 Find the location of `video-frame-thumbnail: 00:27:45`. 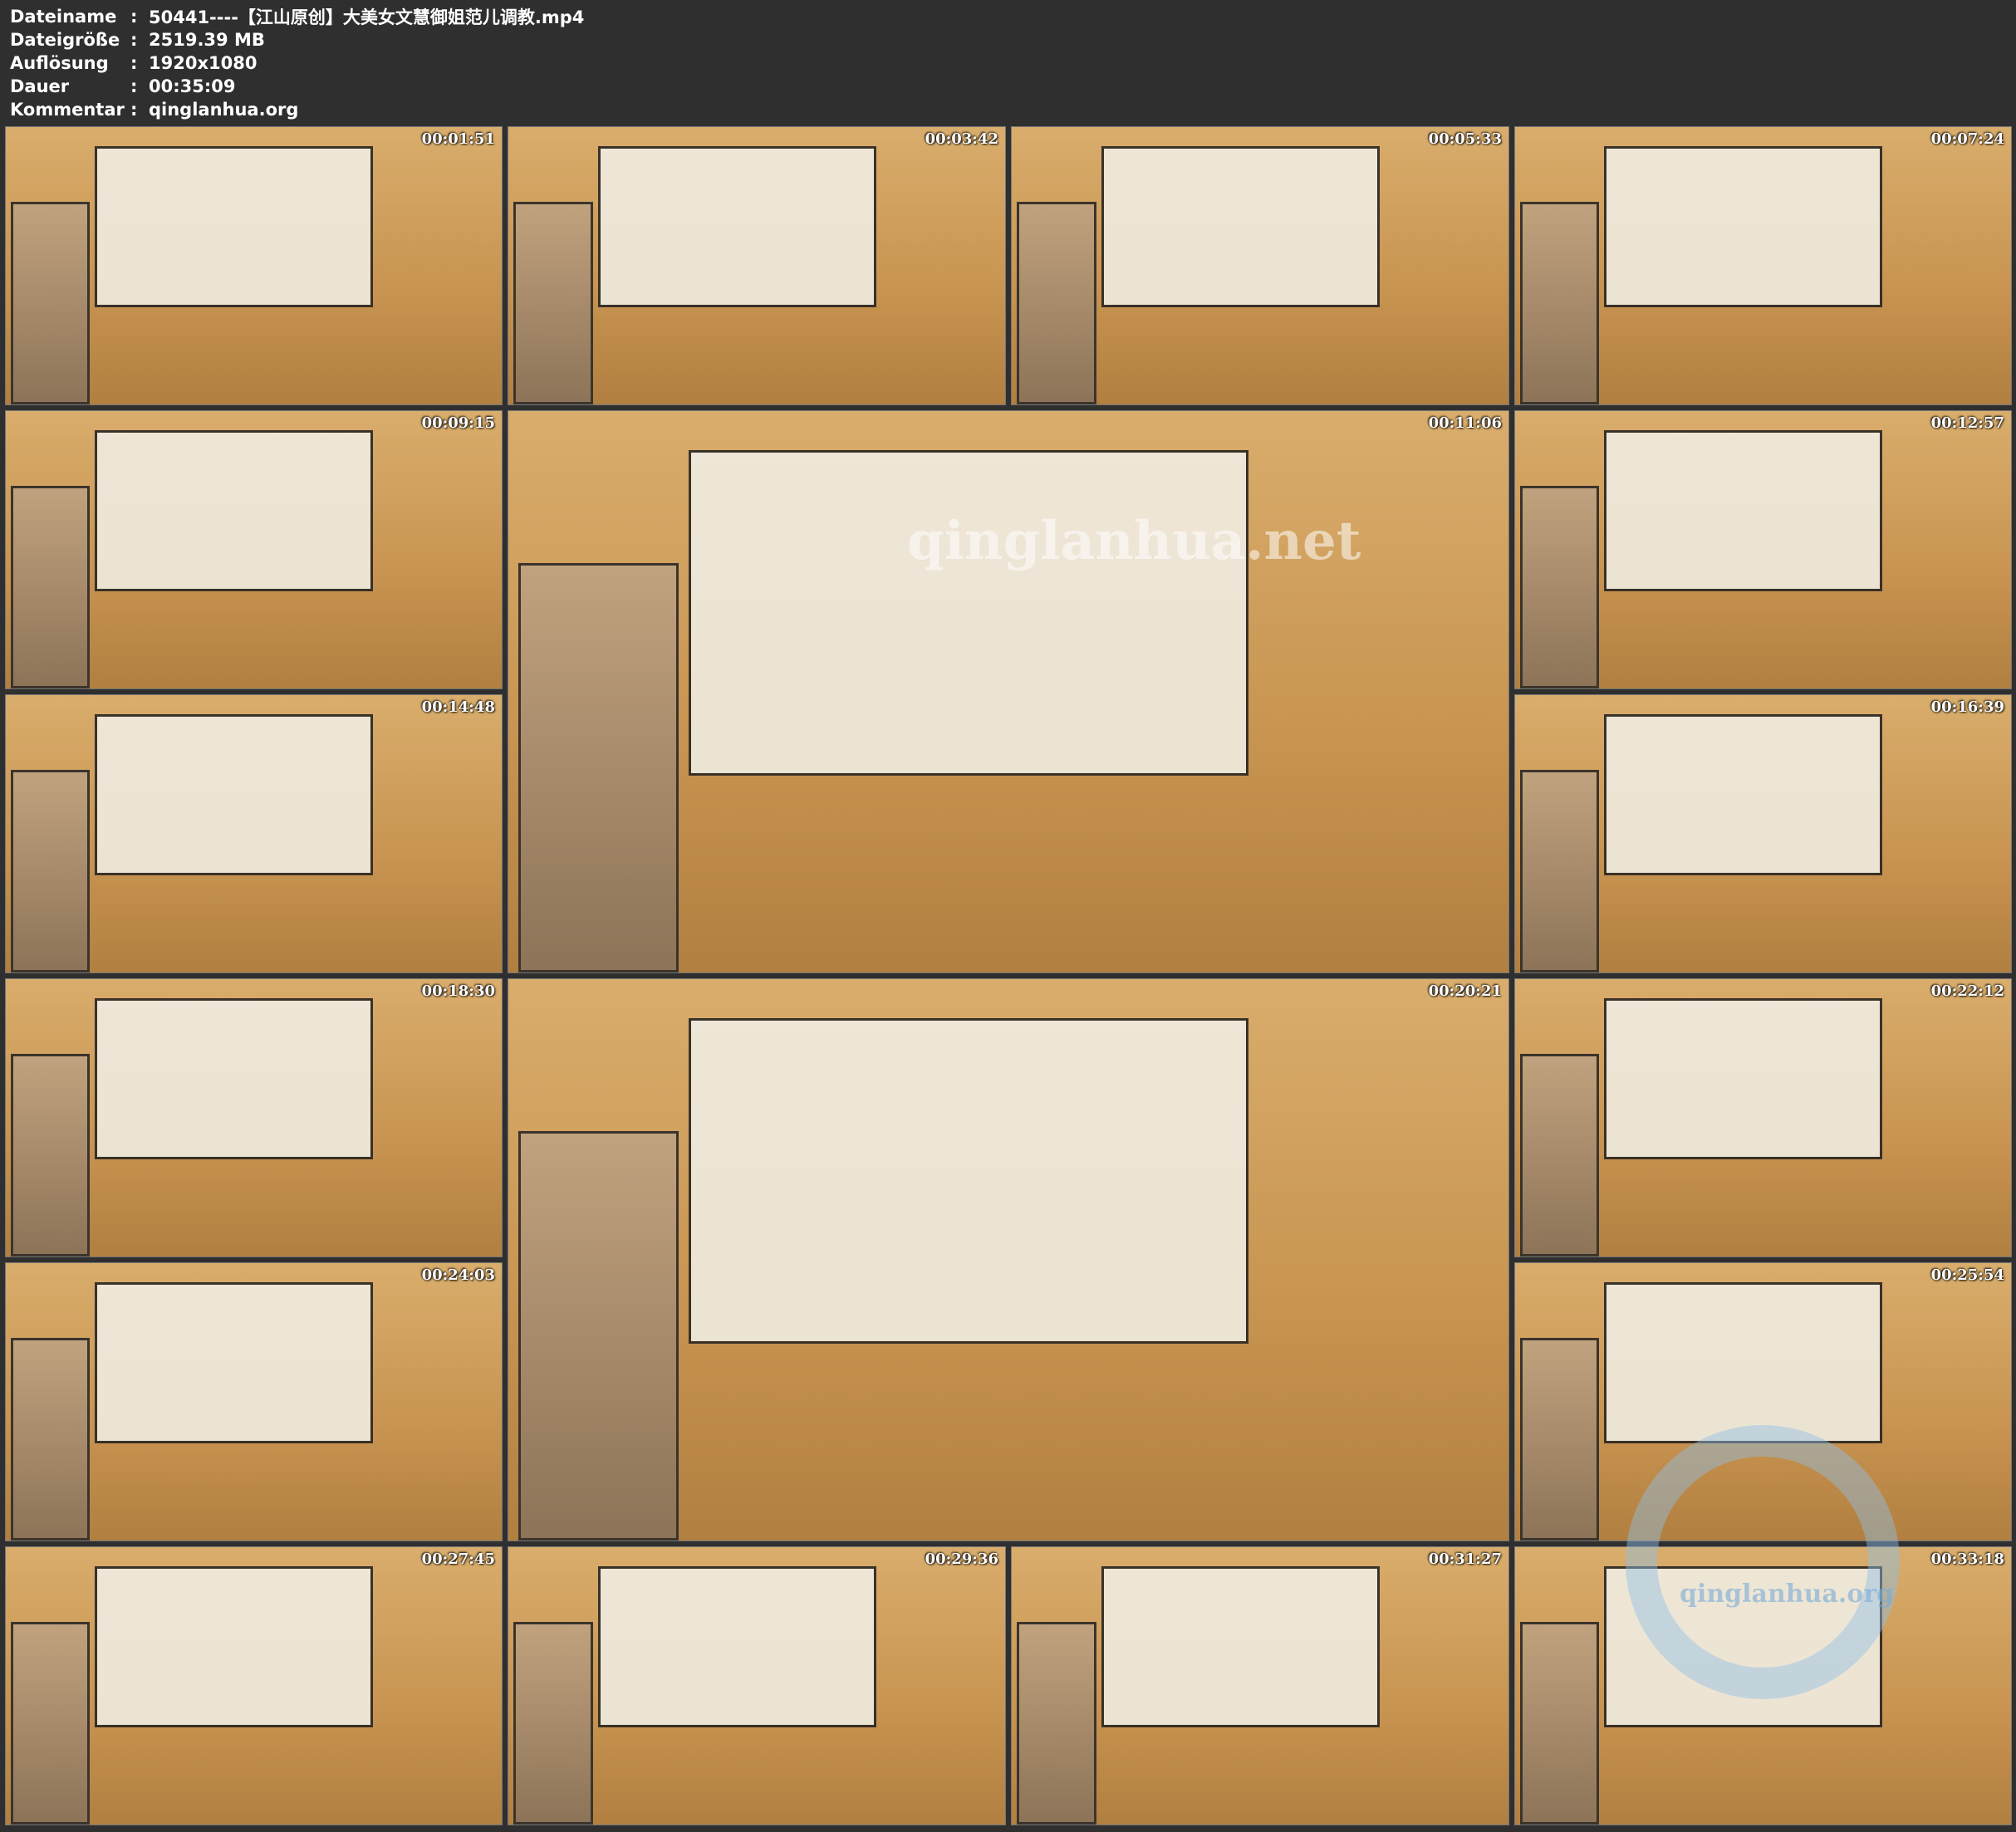

video-frame-thumbnail: 00:27:45 is located at coordinates (254, 1685).